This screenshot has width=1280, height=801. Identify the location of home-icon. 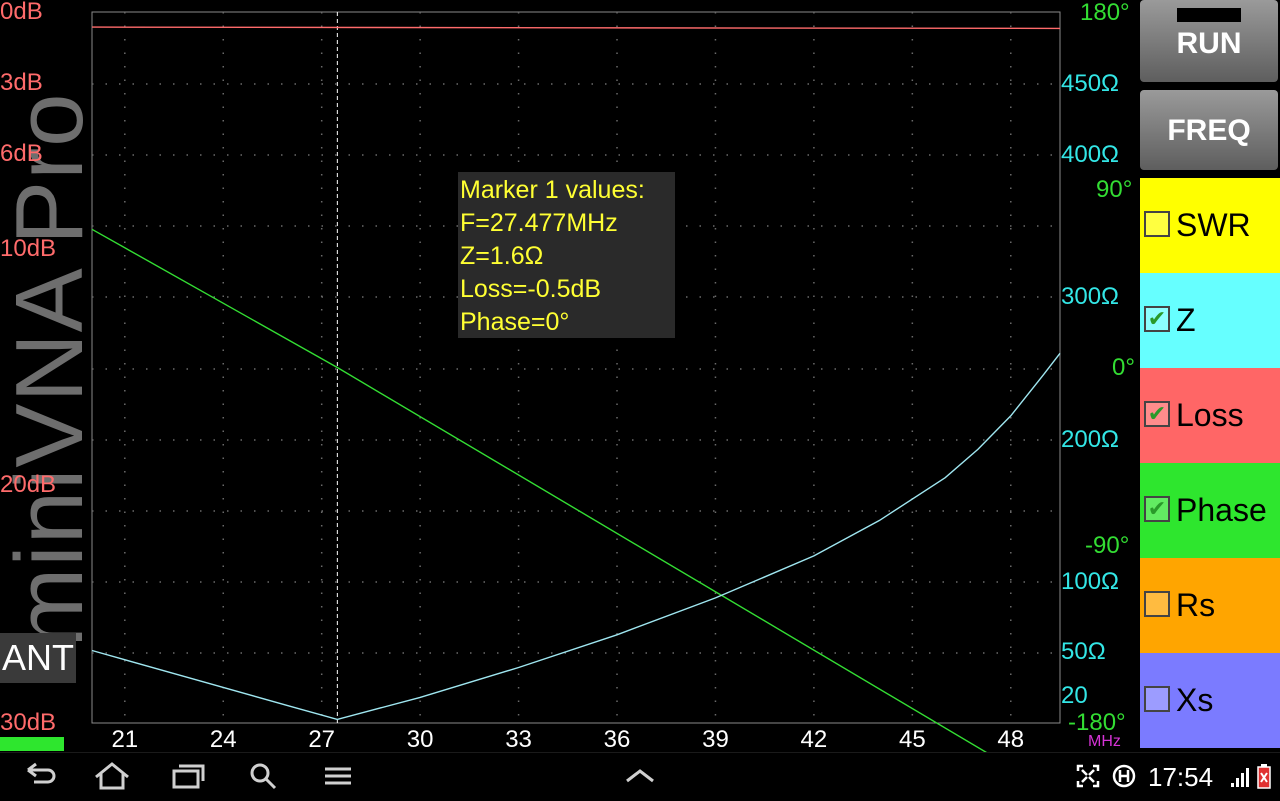
(112, 779).